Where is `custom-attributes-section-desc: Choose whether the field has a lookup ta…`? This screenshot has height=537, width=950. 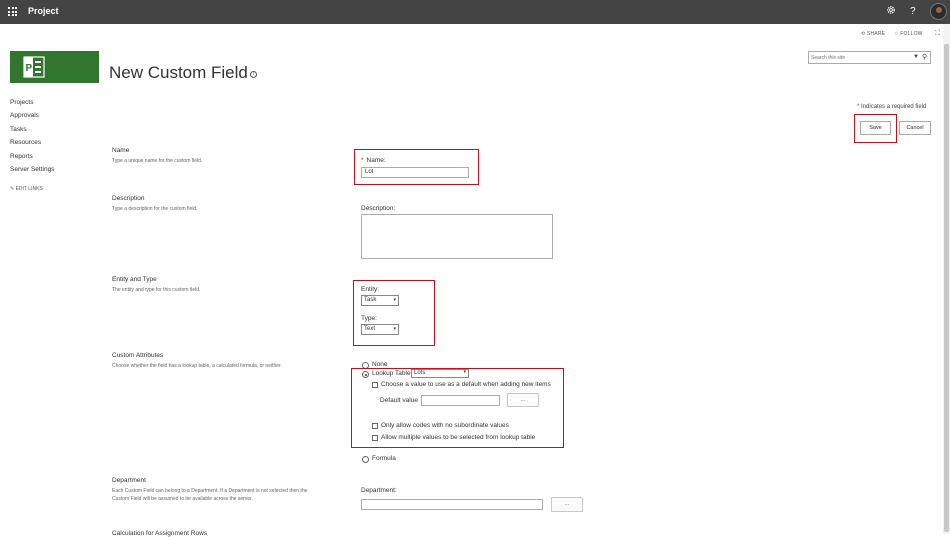 custom-attributes-section-desc: Choose whether the field has a lookup ta… is located at coordinates (197, 366).